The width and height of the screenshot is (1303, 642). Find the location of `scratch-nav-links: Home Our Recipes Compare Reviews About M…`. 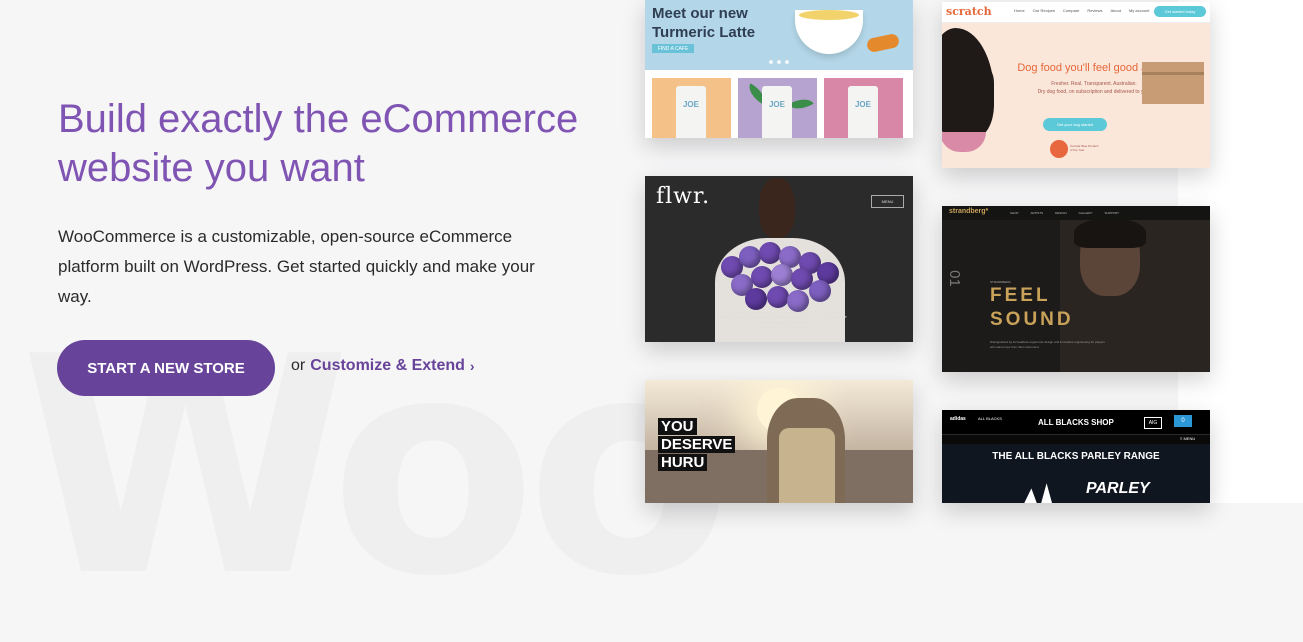

scratch-nav-links: Home Our Recipes Compare Reviews About M… is located at coordinates (1092, 10).